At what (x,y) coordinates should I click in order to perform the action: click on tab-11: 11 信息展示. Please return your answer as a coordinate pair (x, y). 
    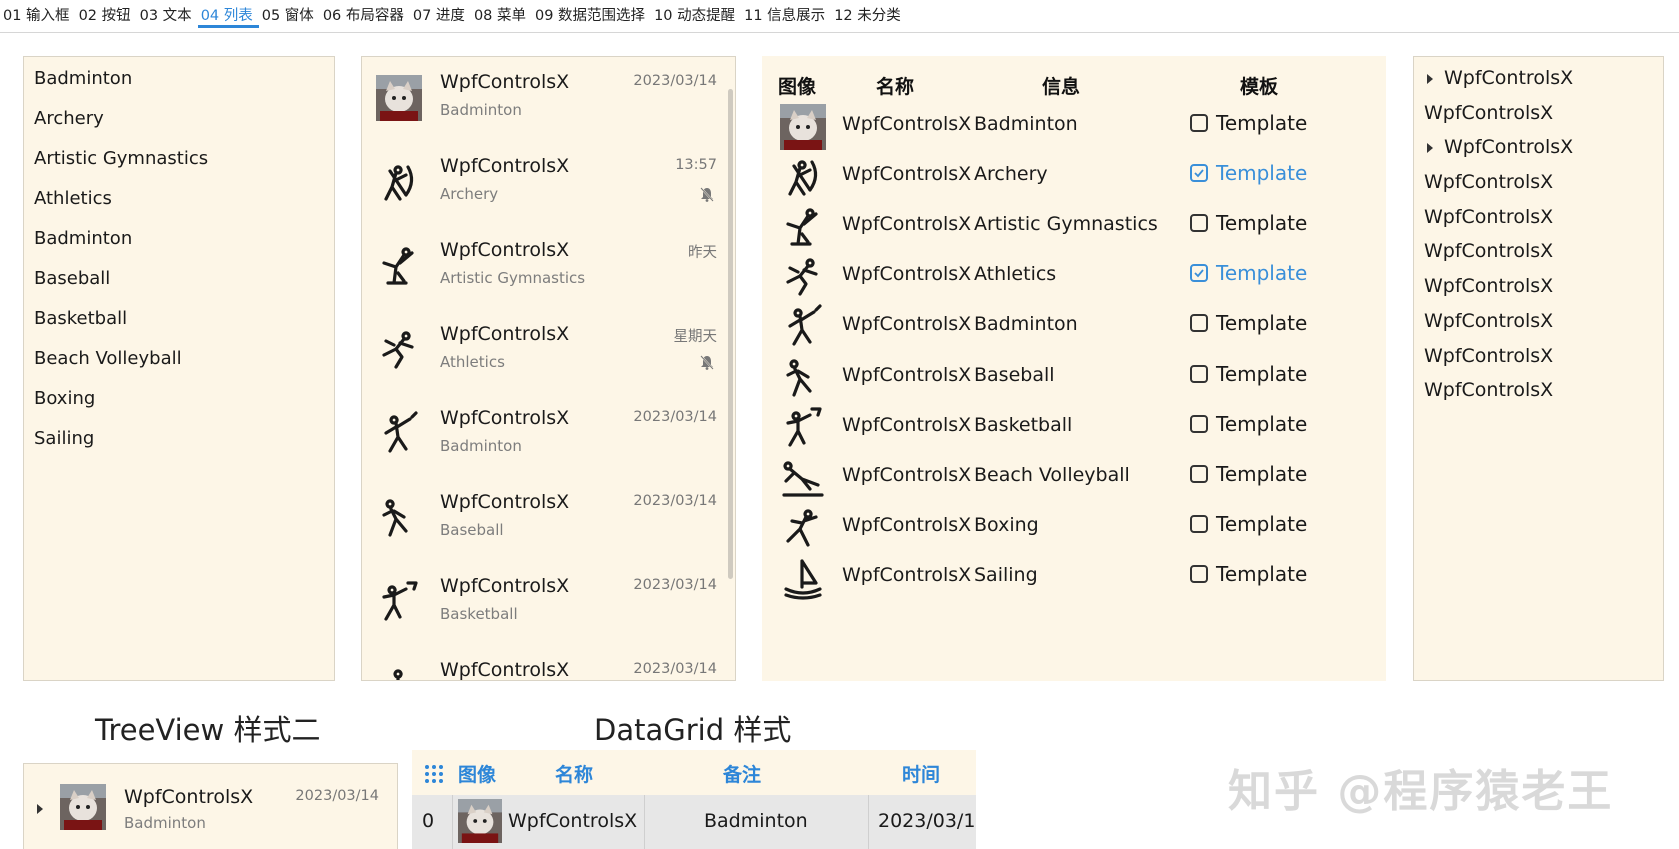
    Looking at the image, I should click on (786, 14).